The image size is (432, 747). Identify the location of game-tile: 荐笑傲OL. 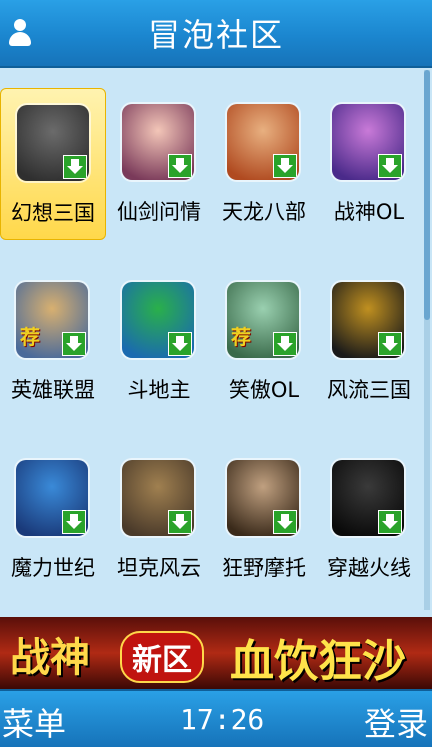
(264, 342).